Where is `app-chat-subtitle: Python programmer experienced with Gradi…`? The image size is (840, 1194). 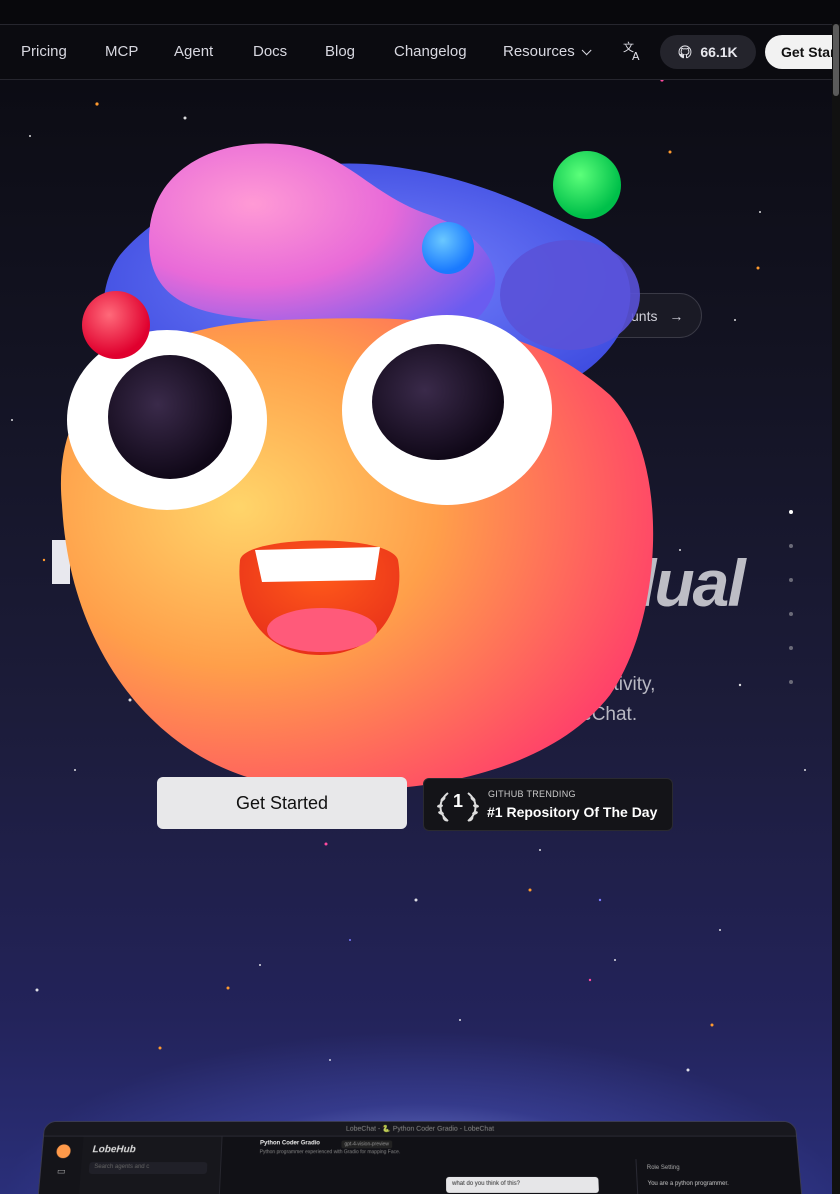 app-chat-subtitle: Python programmer experienced with Gradi… is located at coordinates (330, 1152).